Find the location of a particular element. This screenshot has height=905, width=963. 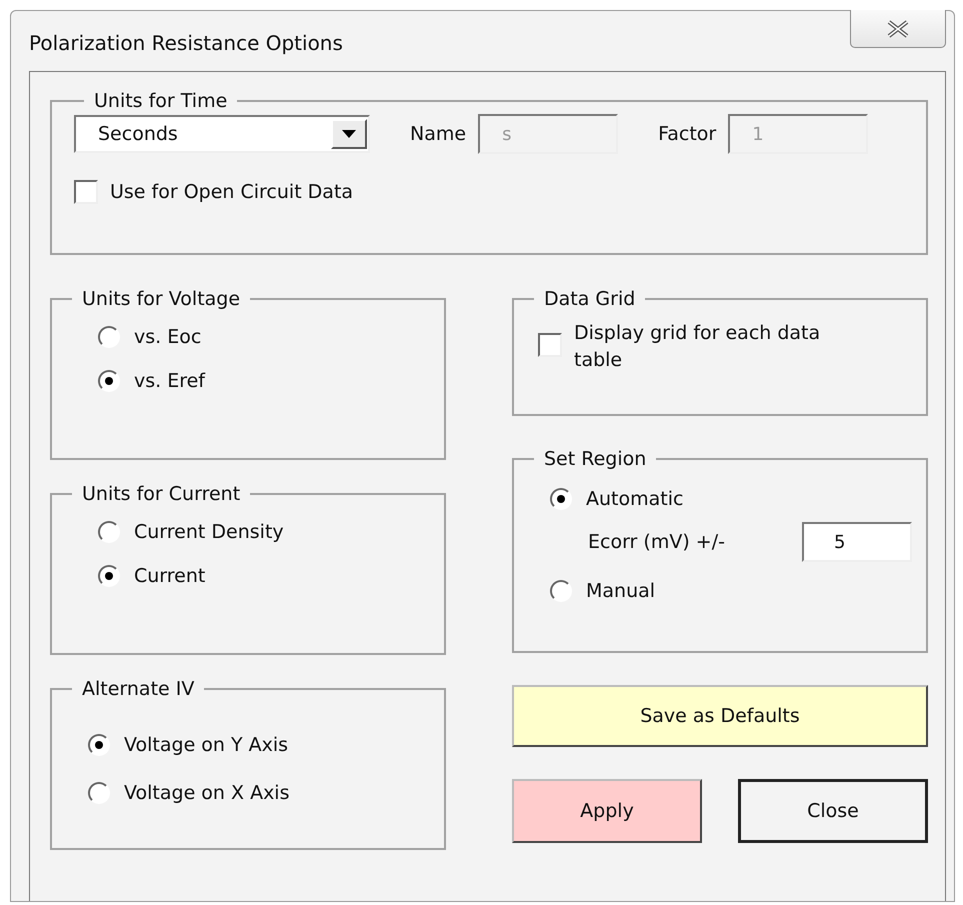

group-title: Alternate IV is located at coordinates (138, 689).